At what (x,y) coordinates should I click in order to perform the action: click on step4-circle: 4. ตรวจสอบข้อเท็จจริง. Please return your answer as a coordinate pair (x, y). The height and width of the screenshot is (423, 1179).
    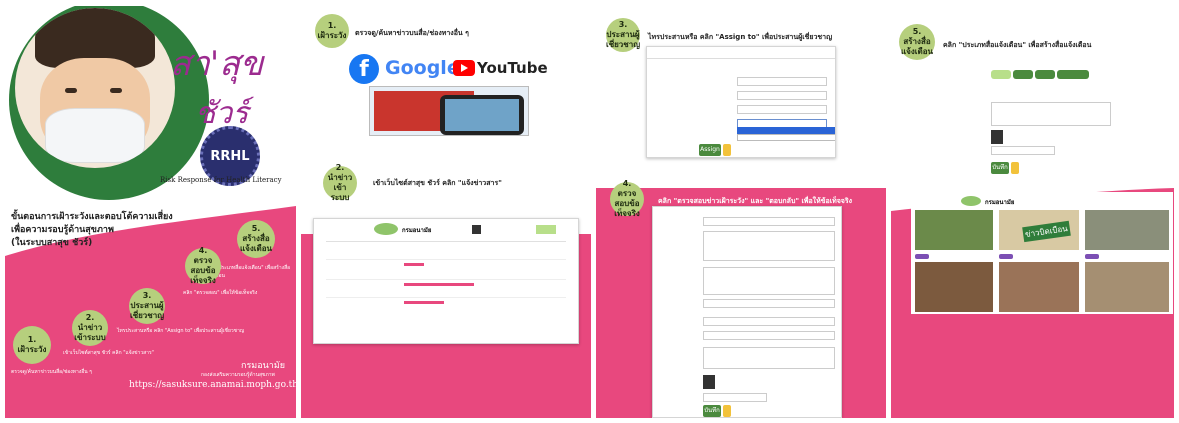
    Looking at the image, I should click on (627, 198).